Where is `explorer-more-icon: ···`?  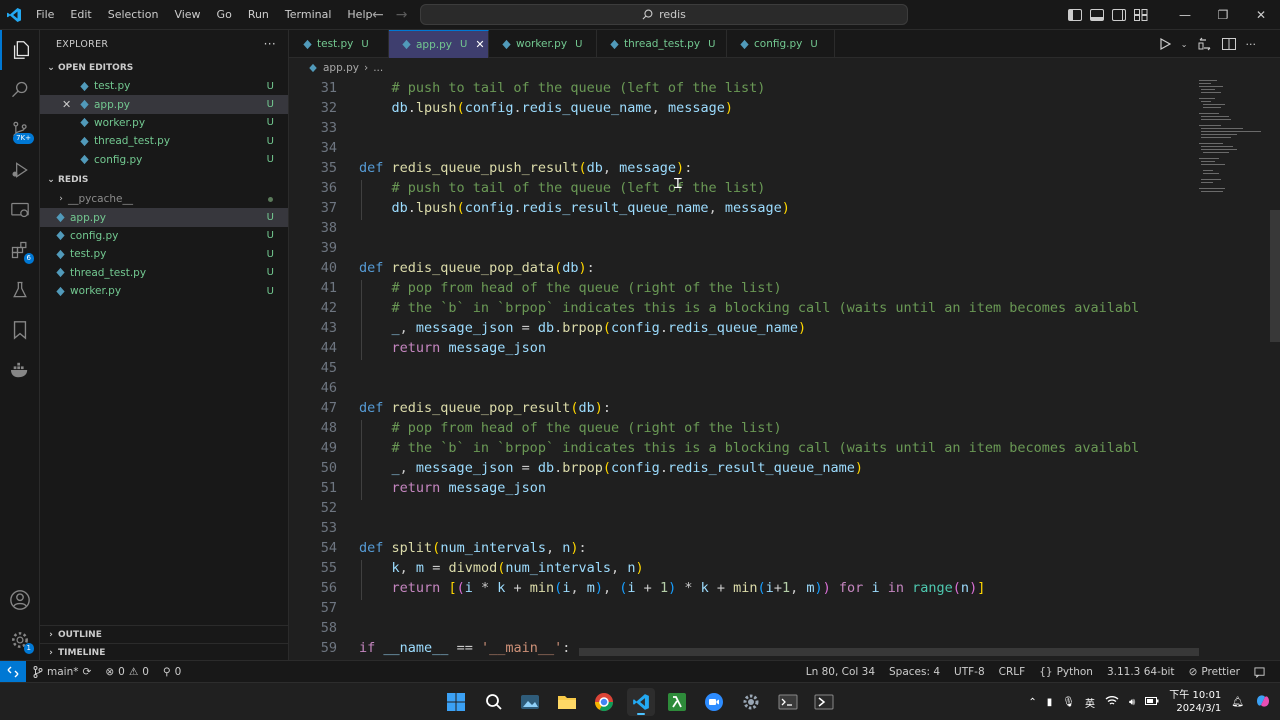
explorer-more-icon: ··· is located at coordinates (270, 44).